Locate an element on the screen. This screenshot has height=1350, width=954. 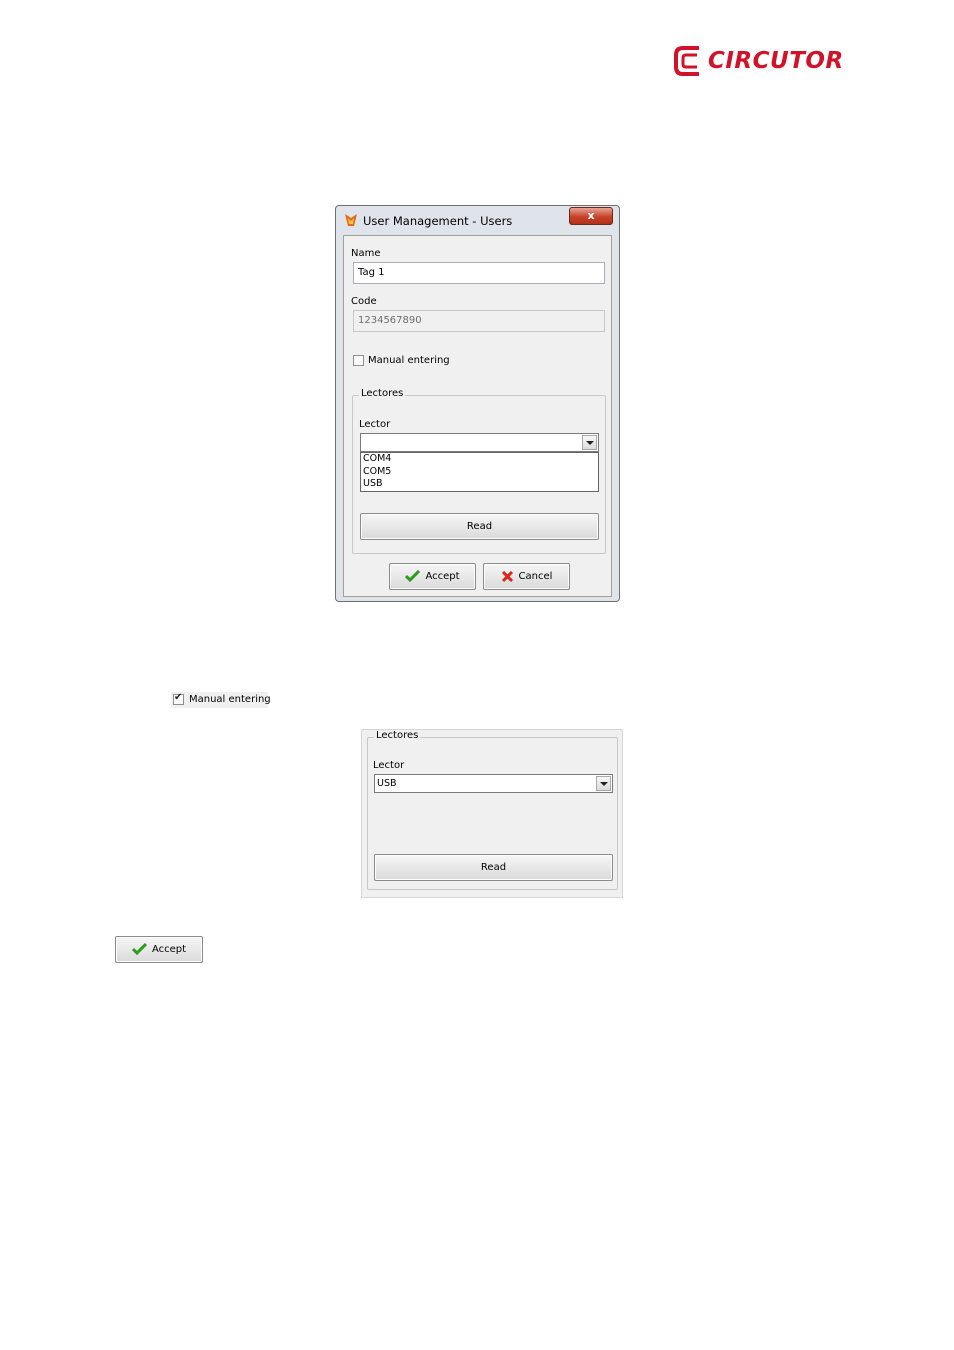
accept-button-label: Accept is located at coordinates (442, 576).